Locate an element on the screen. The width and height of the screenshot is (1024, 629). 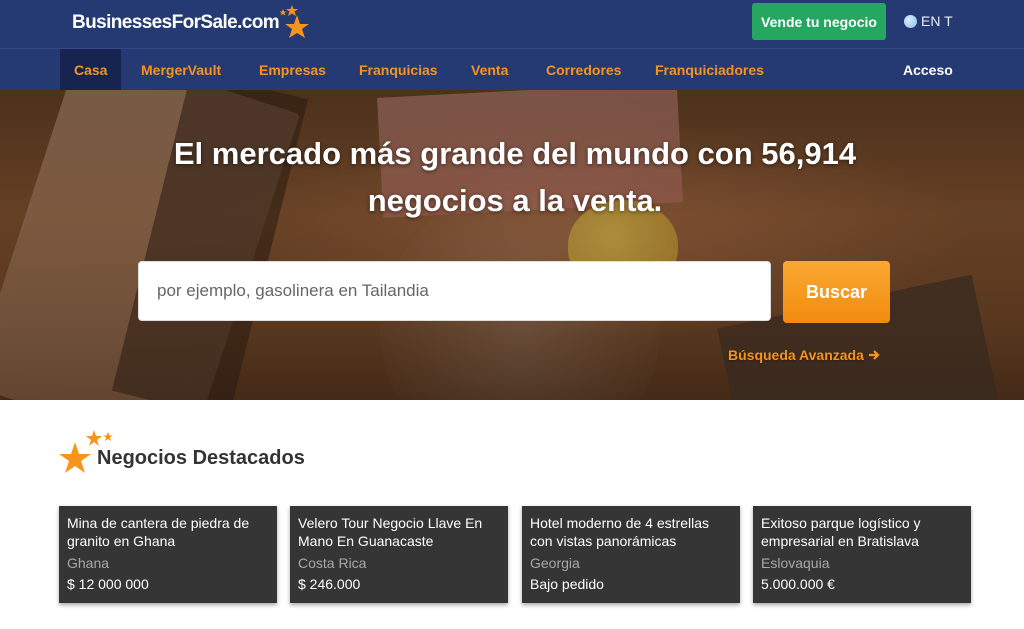
card-price: 5.000.000 € is located at coordinates (798, 584).